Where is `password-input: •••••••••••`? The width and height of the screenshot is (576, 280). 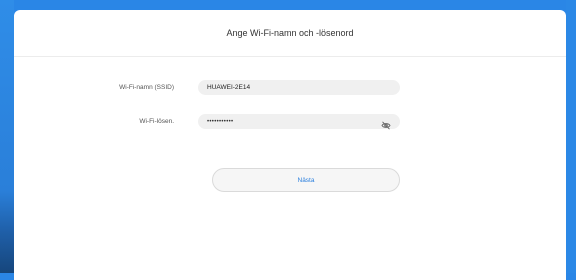 password-input: ••••••••••• is located at coordinates (299, 122).